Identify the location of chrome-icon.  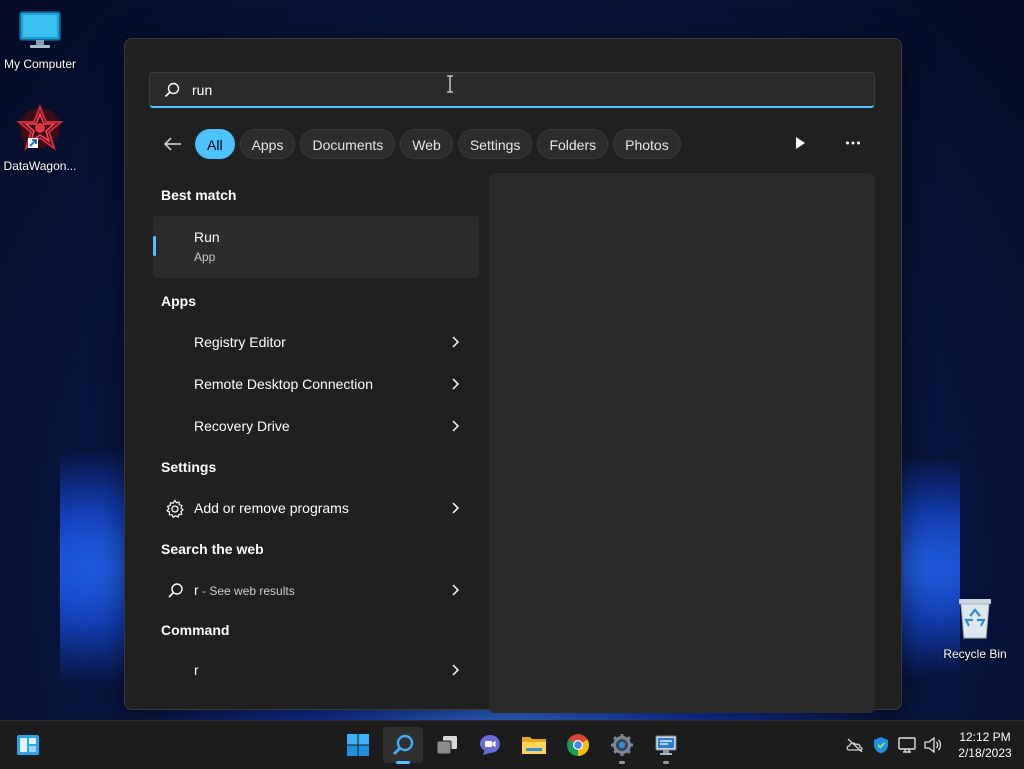
(578, 745).